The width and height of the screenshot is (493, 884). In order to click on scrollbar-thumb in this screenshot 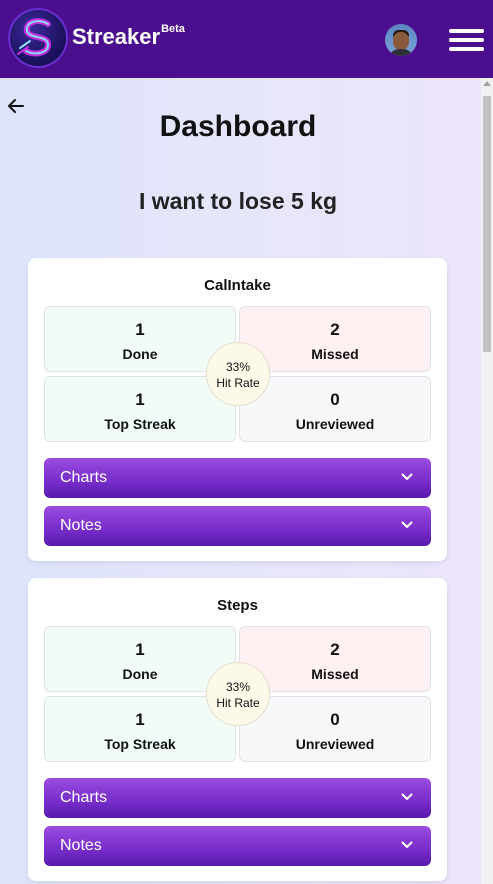, I will do `click(487, 224)`.